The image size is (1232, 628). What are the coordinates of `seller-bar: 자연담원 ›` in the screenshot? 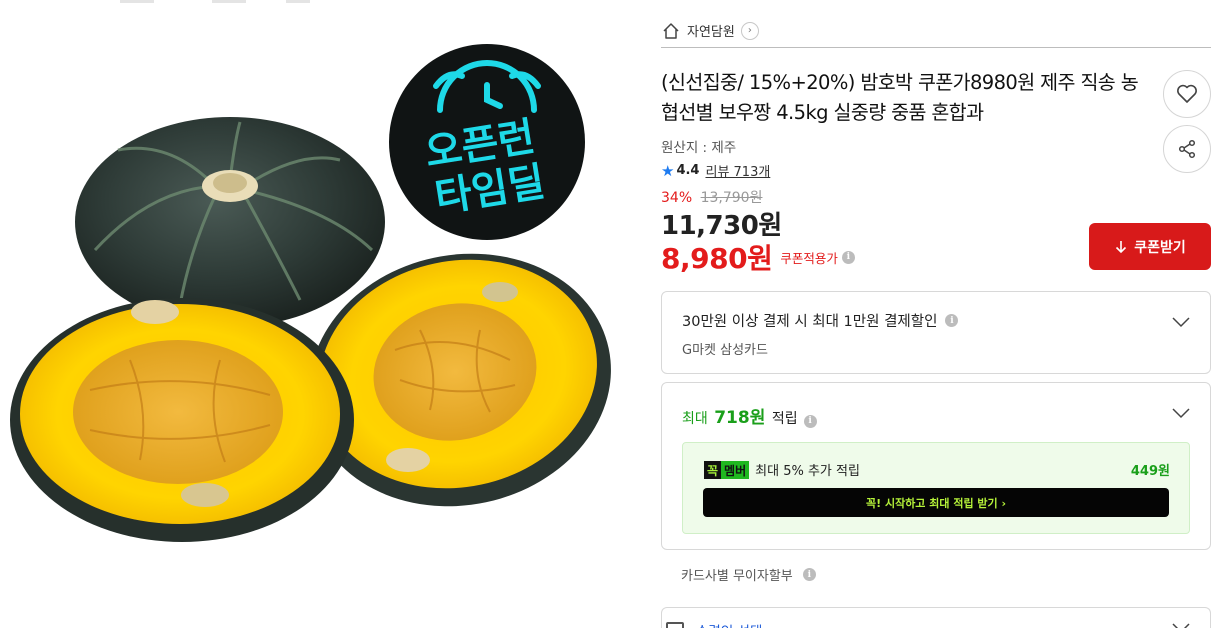 It's located at (936, 31).